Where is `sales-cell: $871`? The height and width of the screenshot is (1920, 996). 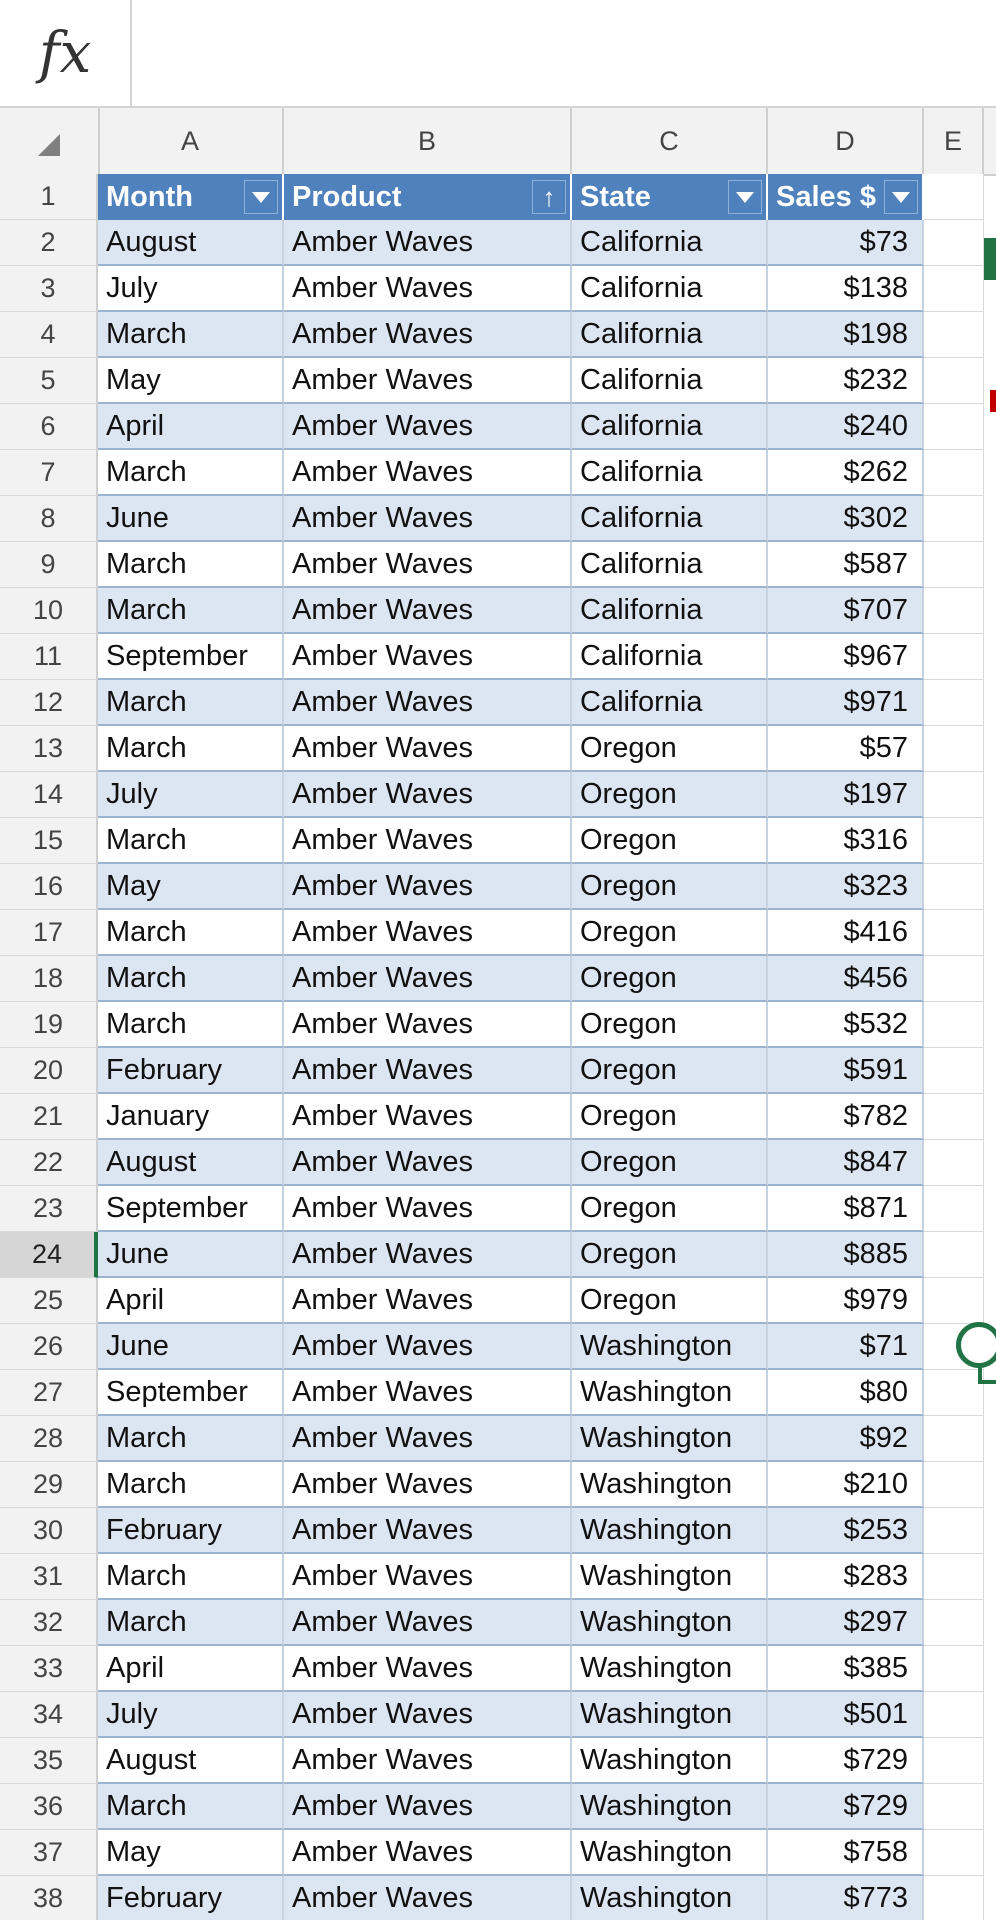 sales-cell: $871 is located at coordinates (846, 1209).